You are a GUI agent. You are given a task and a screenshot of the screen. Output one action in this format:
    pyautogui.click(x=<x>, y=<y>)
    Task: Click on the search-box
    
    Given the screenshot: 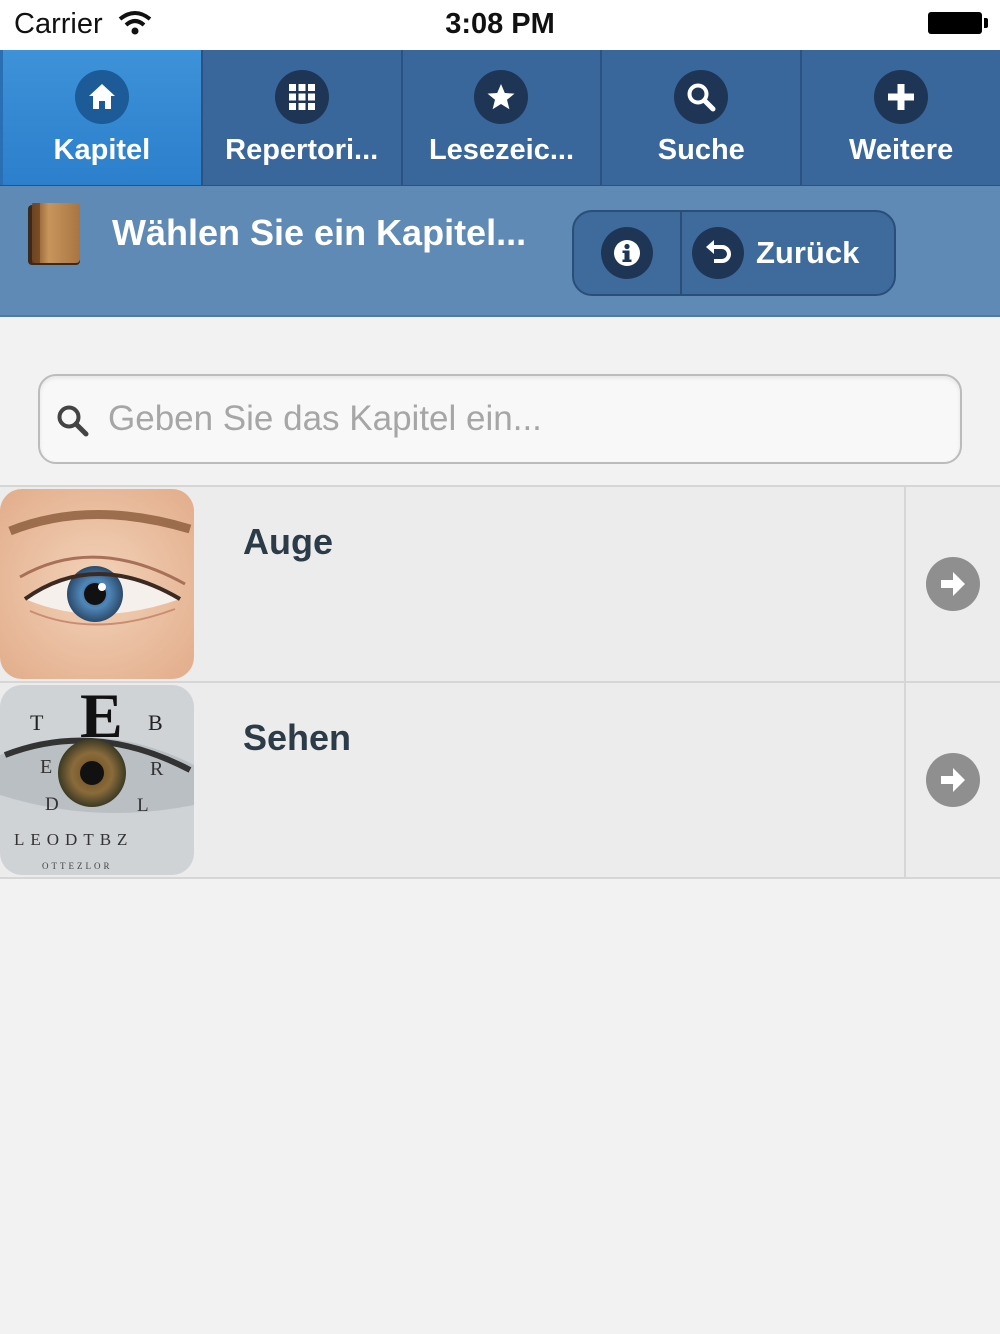 What is the action you would take?
    pyautogui.click(x=500, y=419)
    